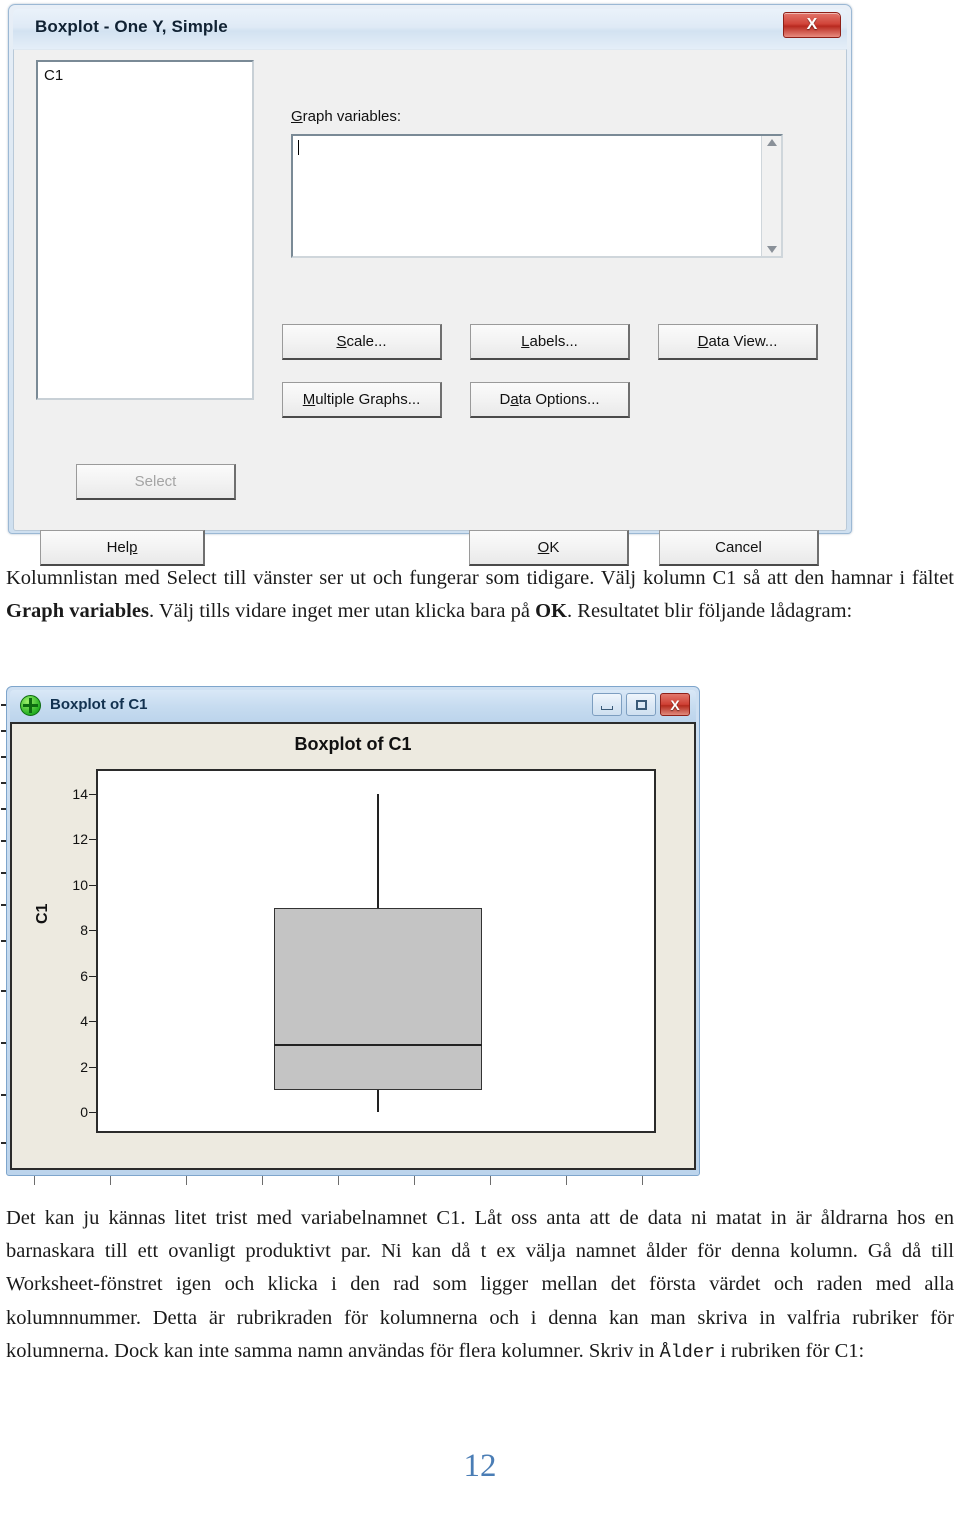 The height and width of the screenshot is (1517, 960). Describe the element at coordinates (346, 116) in the screenshot. I see `graph-variables-label: Graph variables:` at that location.